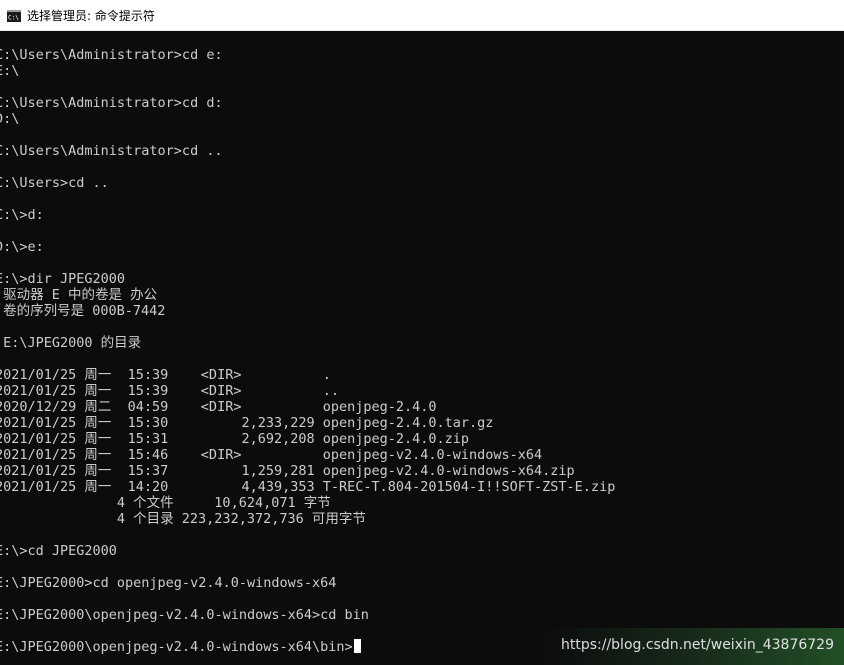 This screenshot has height=665, width=844. I want to click on console-line: C:\Users>cd .., so click(54, 183).